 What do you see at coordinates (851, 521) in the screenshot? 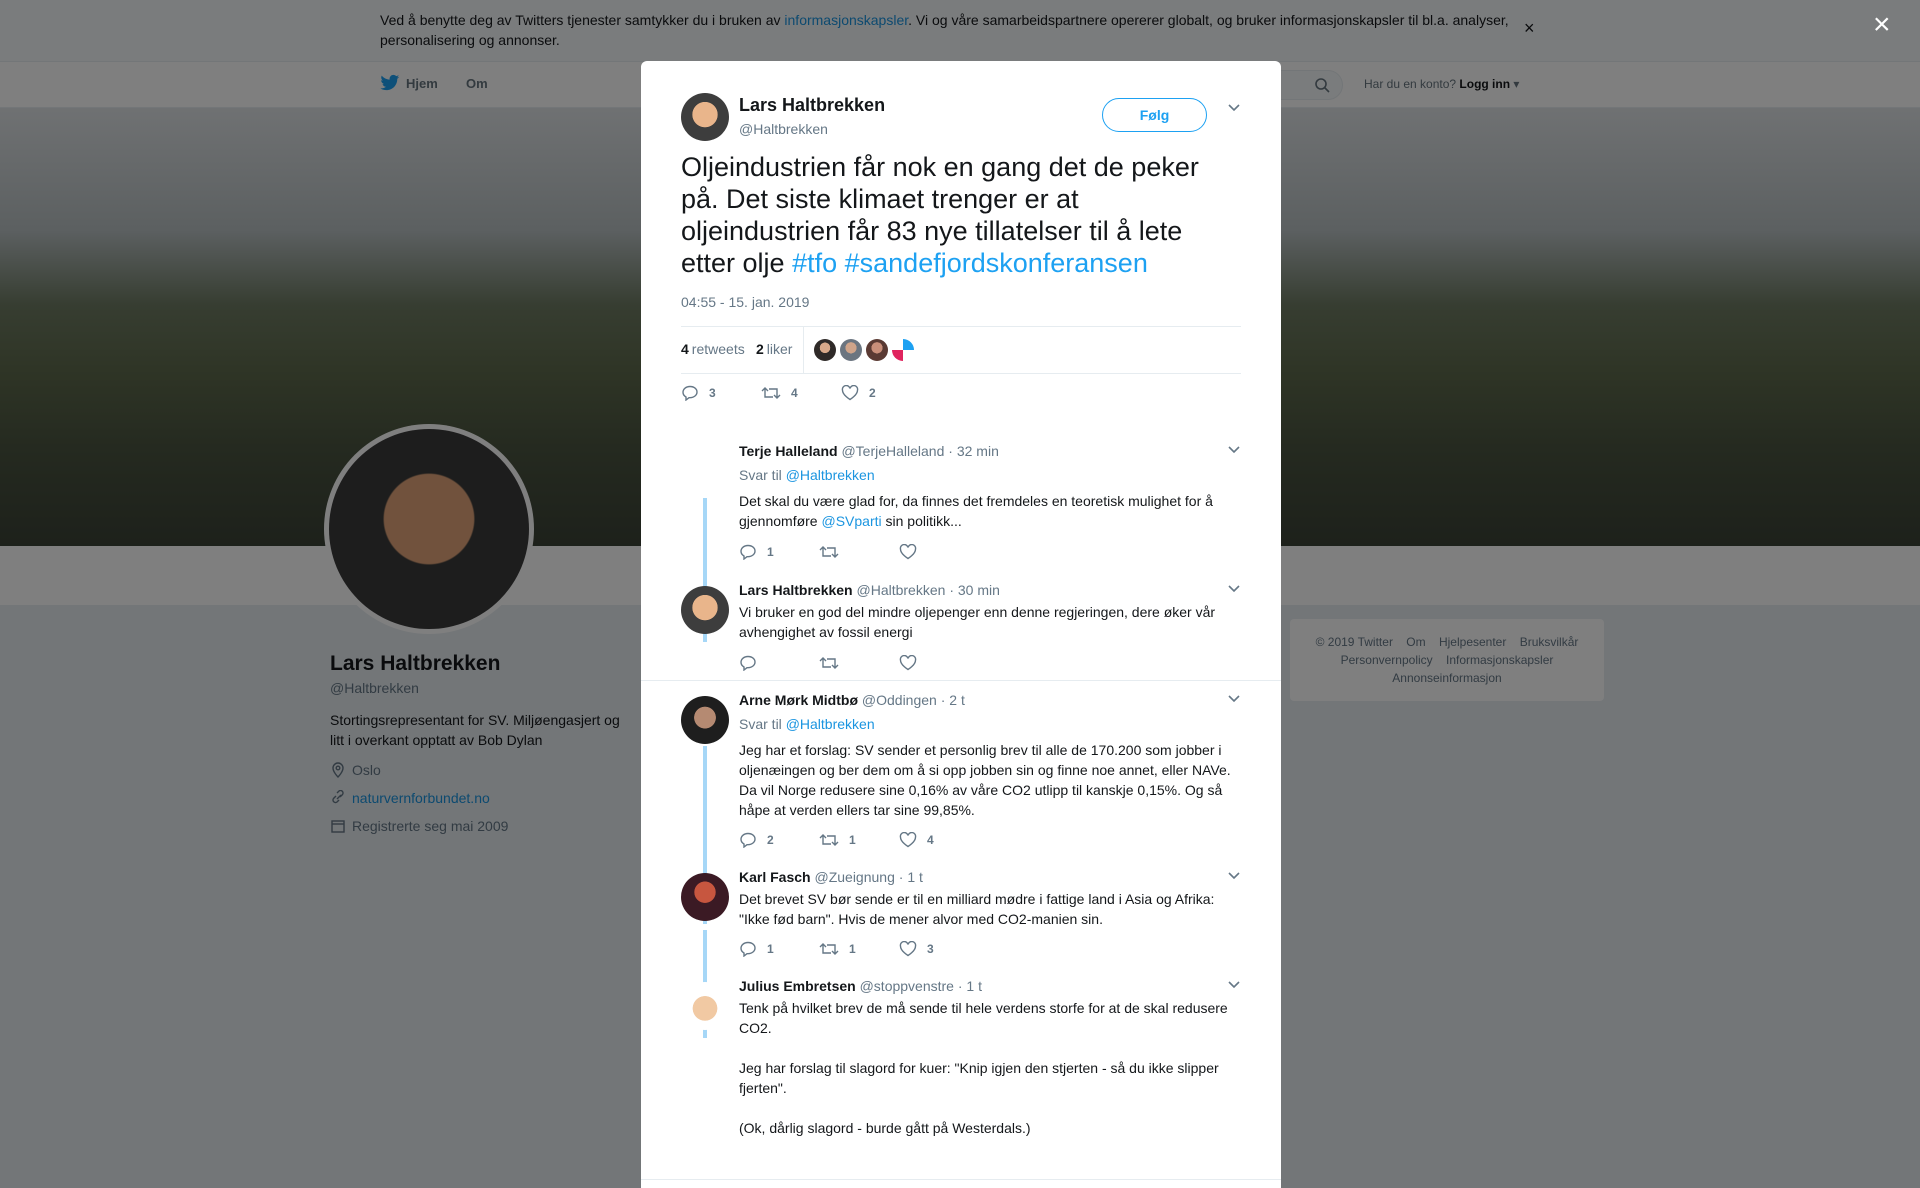
I see `mention-link: @SVparti` at bounding box center [851, 521].